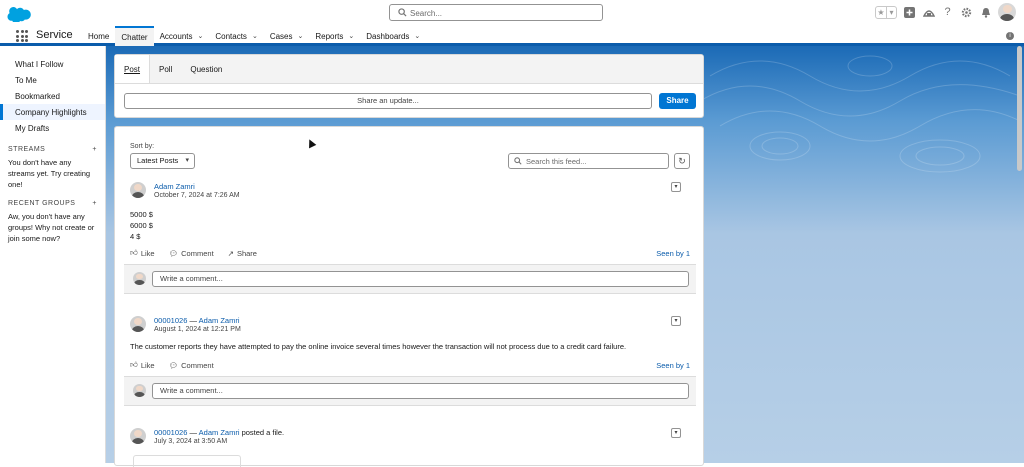 This screenshot has height=467, width=1024. What do you see at coordinates (388, 36) in the screenshot?
I see `nav-item-label: Dashboards` at bounding box center [388, 36].